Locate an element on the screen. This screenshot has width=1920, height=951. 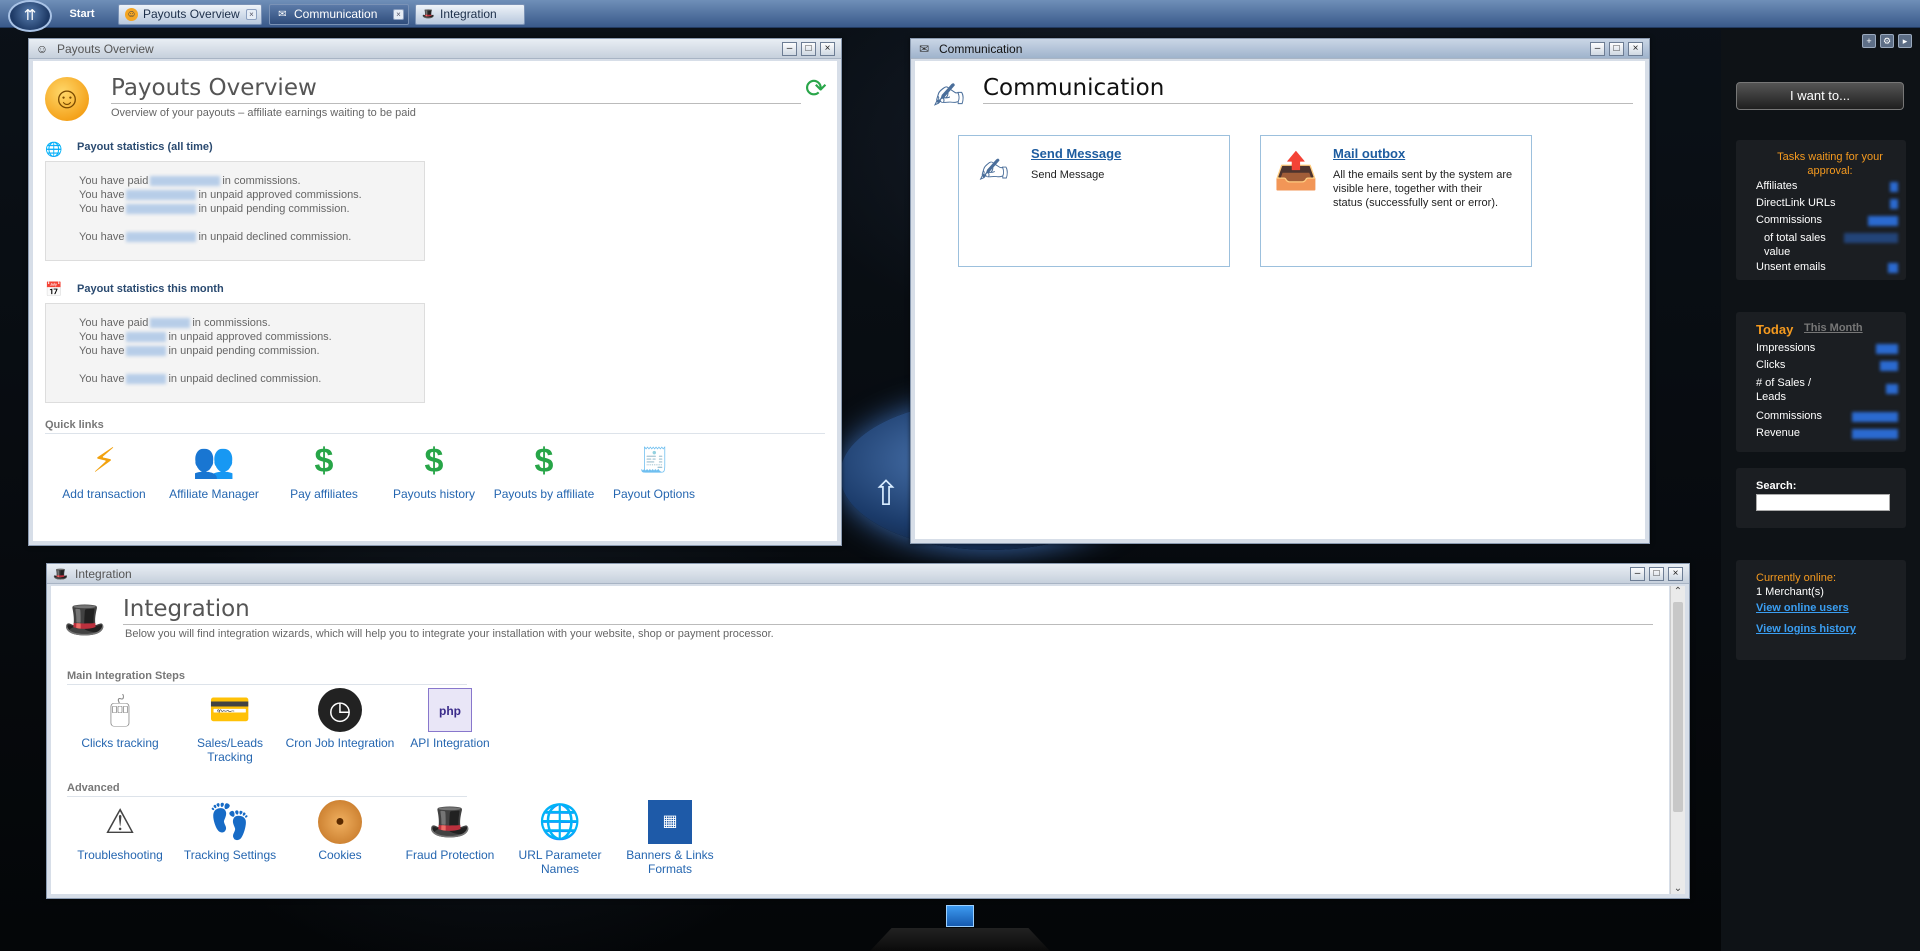
integration-sales-leads: 💳 Sales/Leads Tracking is located at coordinates (230, 726).